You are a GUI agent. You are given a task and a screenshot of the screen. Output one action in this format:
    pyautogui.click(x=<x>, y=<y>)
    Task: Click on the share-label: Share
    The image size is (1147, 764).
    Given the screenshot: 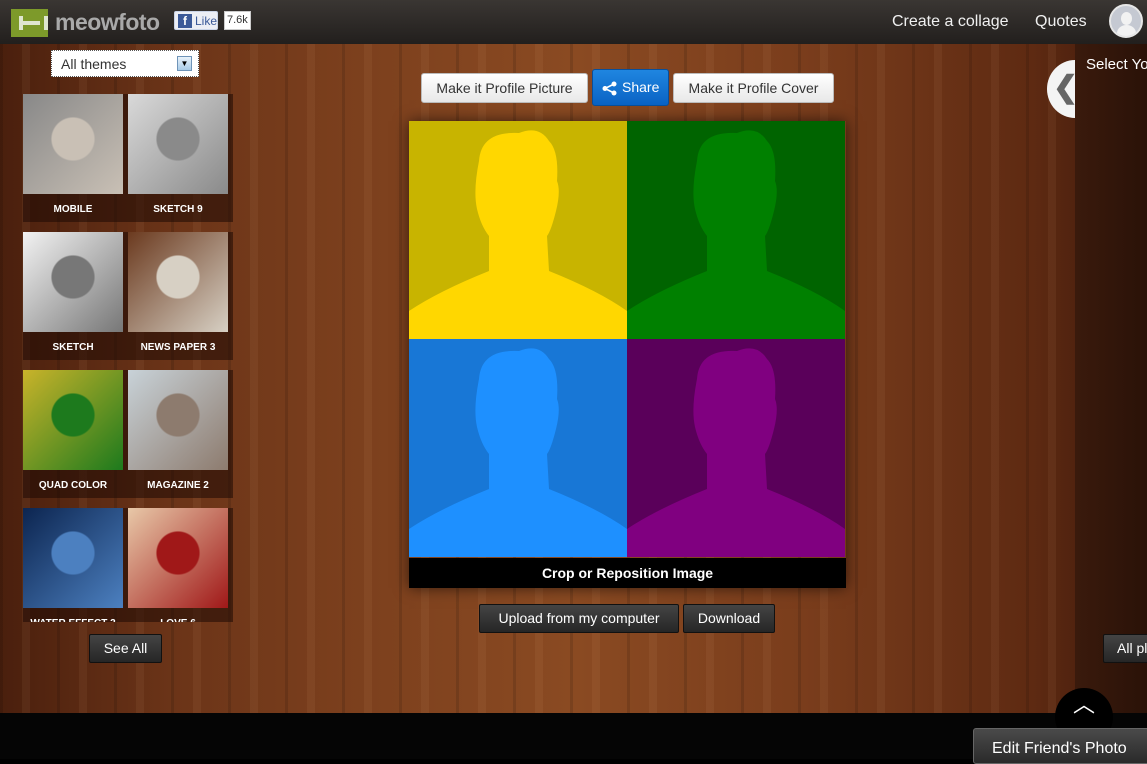 What is the action you would take?
    pyautogui.click(x=641, y=87)
    